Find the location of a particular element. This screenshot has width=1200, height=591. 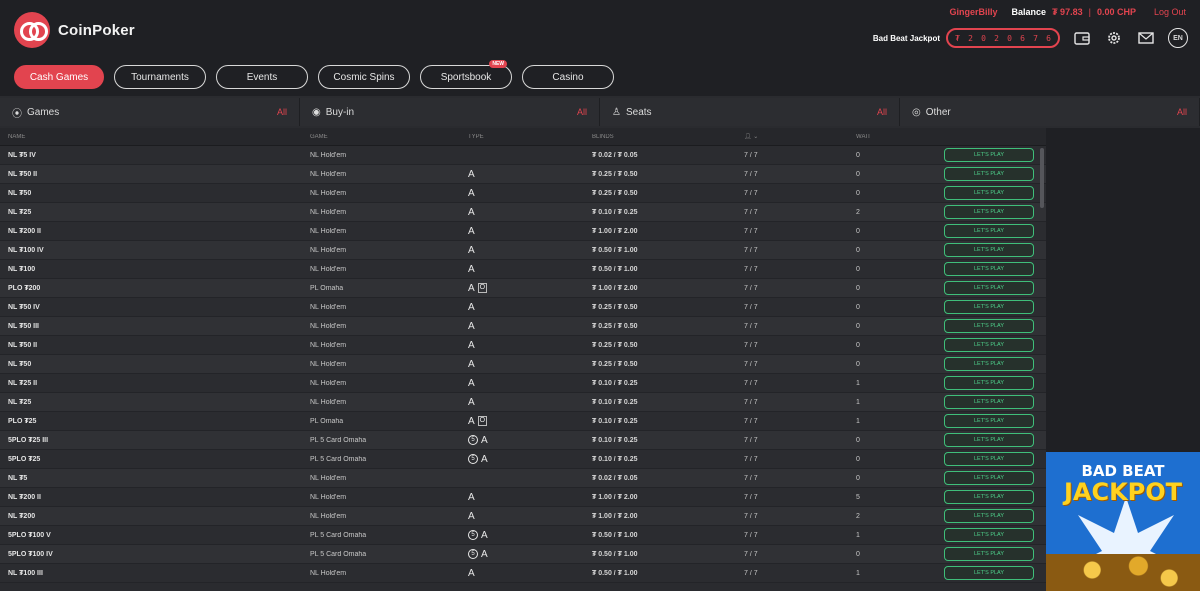

seats-icon: ♙ is located at coordinates (616, 112).